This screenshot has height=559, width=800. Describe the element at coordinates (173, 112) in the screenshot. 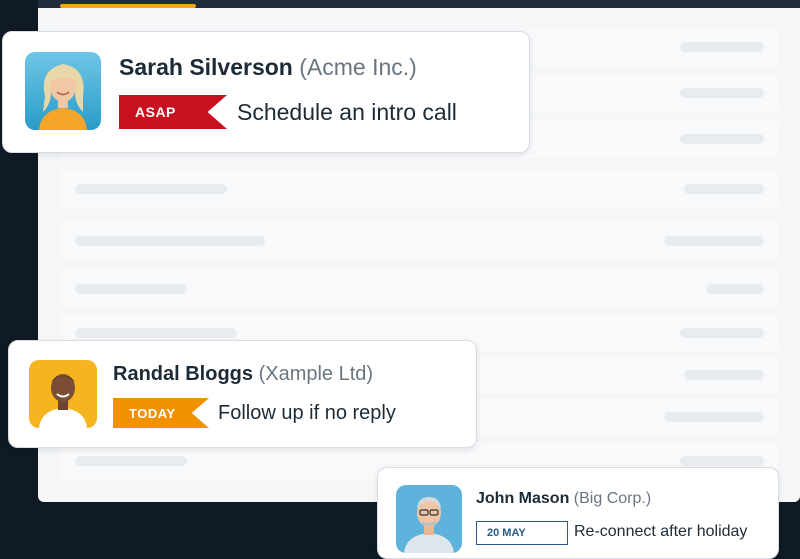

I see `priority-badge: ASAP` at that location.